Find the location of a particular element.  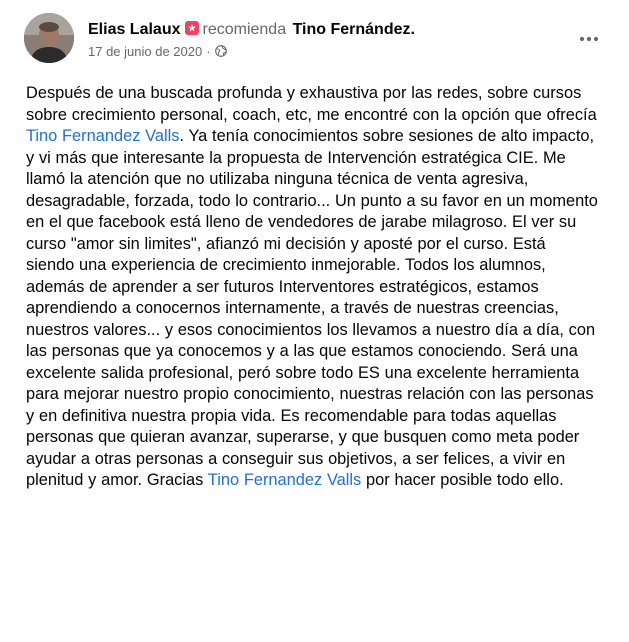

avatar-photo is located at coordinates (49, 38).